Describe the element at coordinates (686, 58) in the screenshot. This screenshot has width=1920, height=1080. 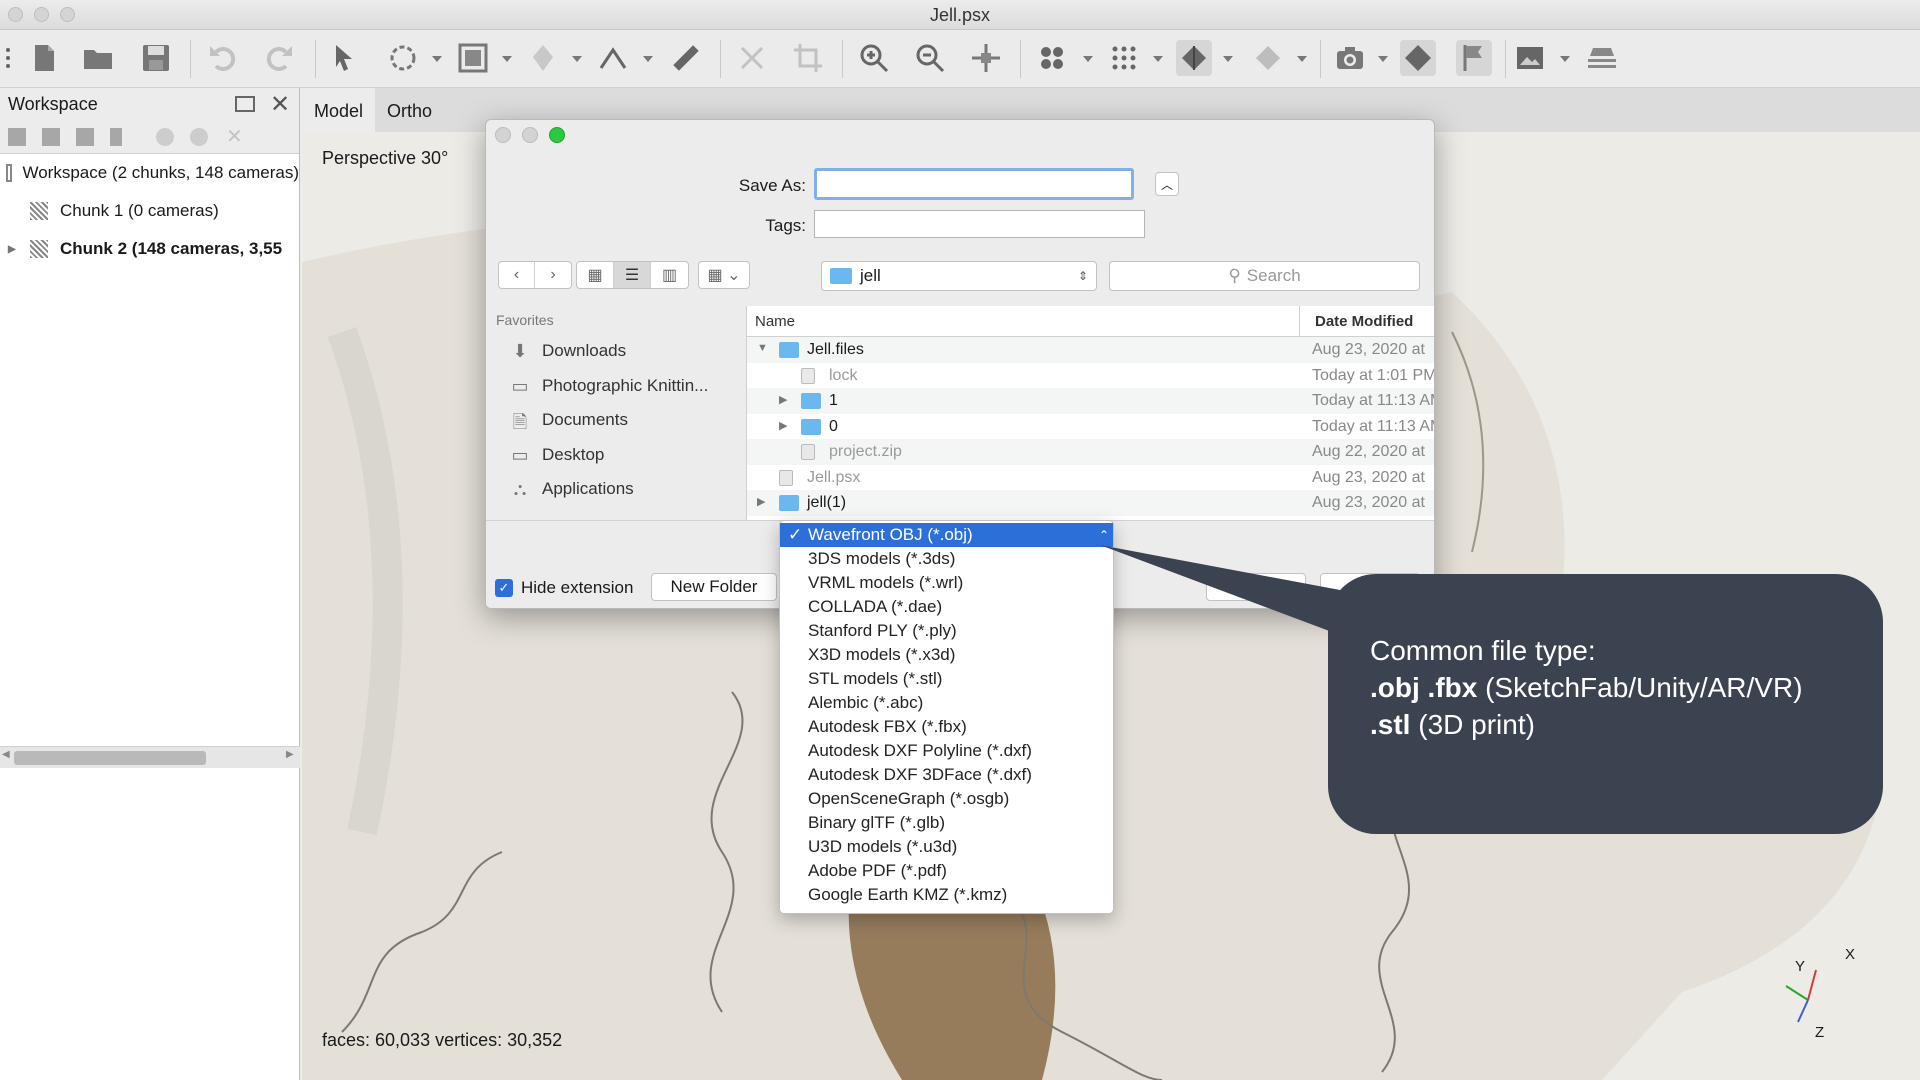
I see `ruler-icon` at that location.